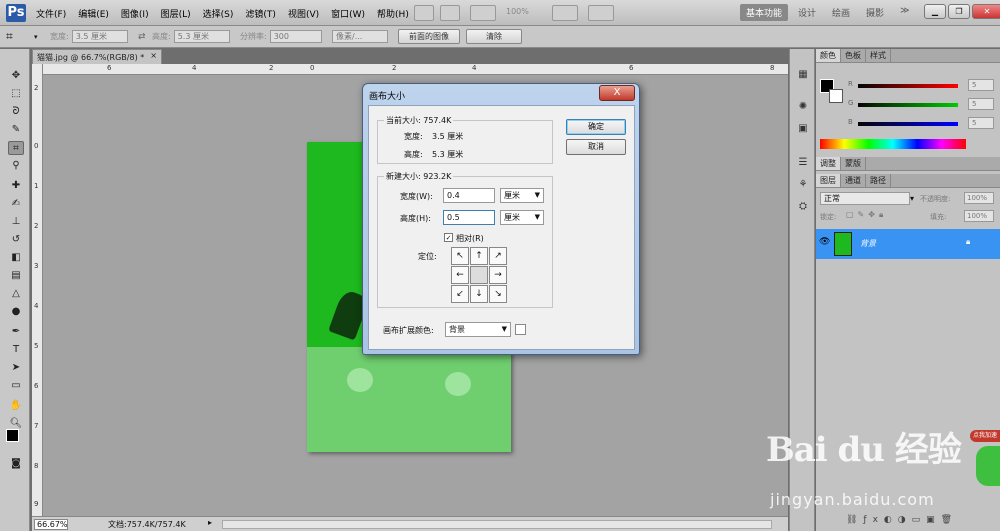  I want to click on workspace-essentials: 基本功能, so click(764, 12).